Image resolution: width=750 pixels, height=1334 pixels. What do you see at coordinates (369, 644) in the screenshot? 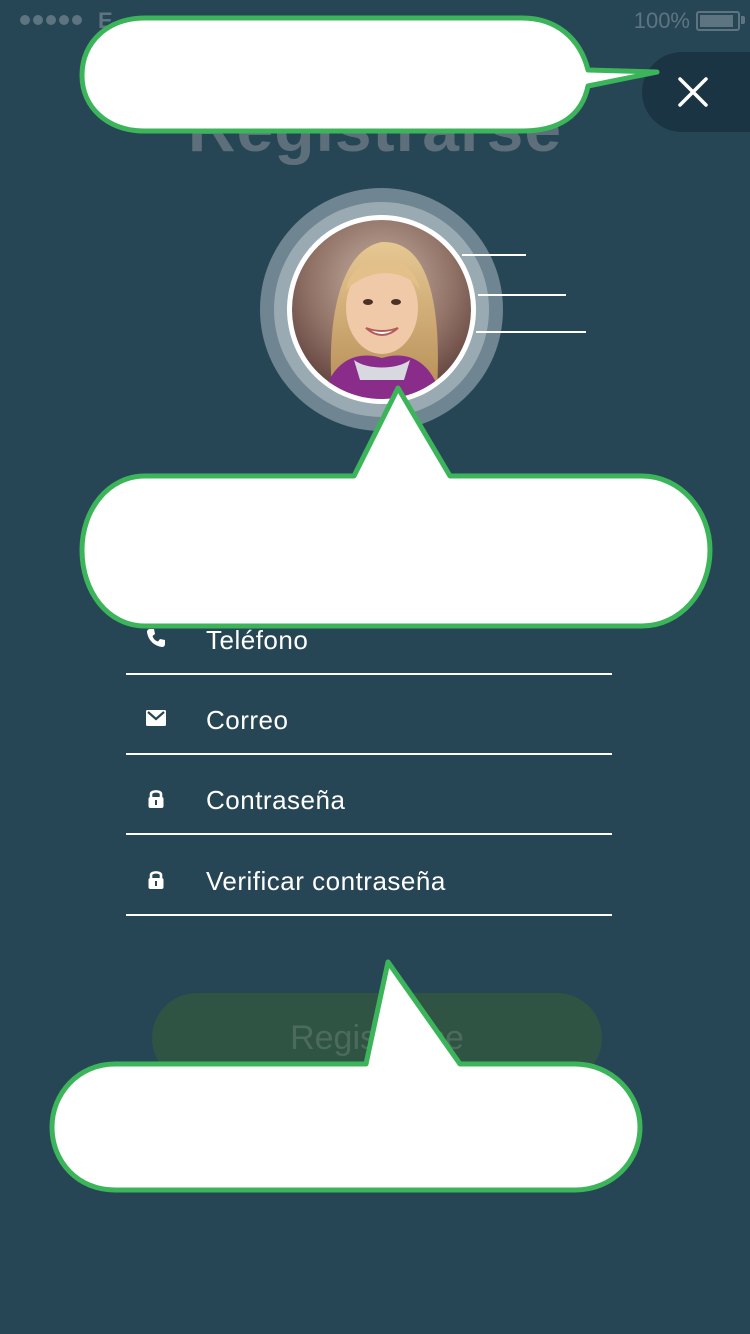
I see `phone-field: Teléfono` at bounding box center [369, 644].